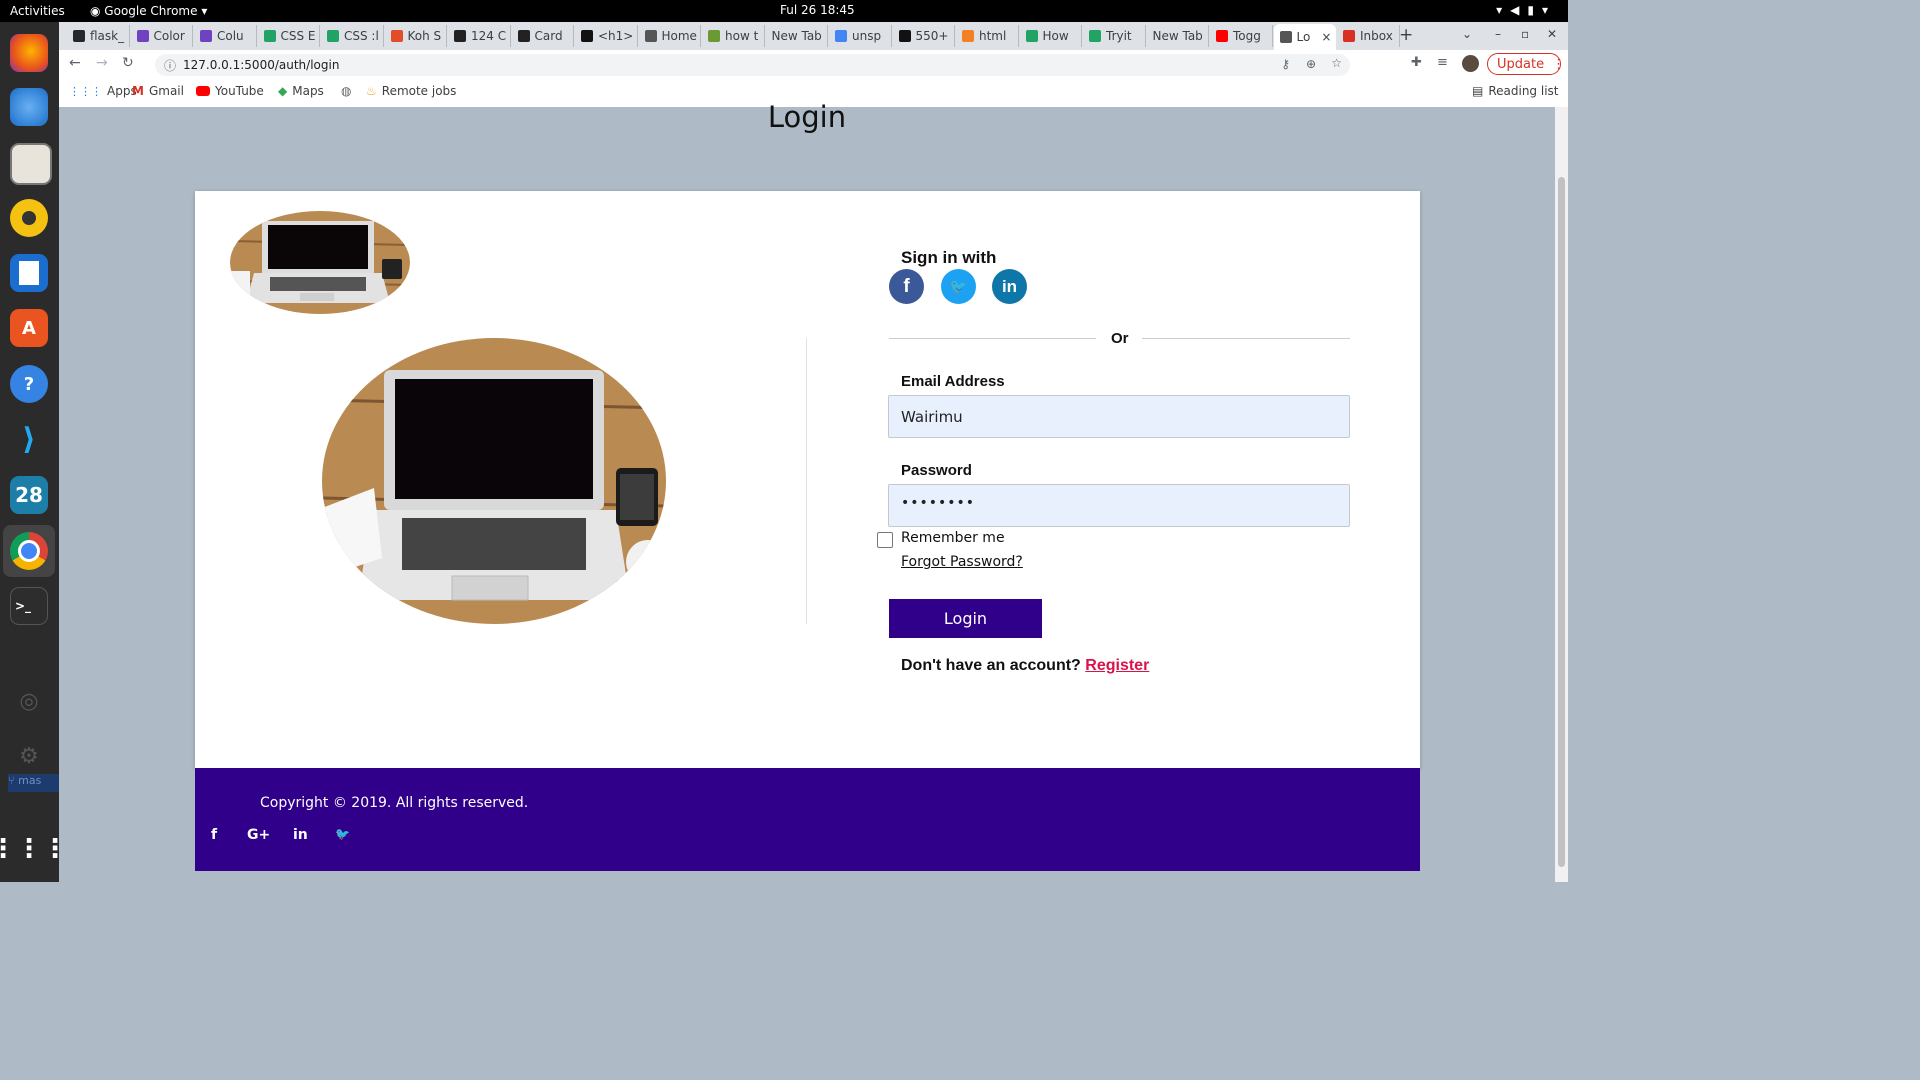  I want to click on branch-name: mas, so click(30, 780).